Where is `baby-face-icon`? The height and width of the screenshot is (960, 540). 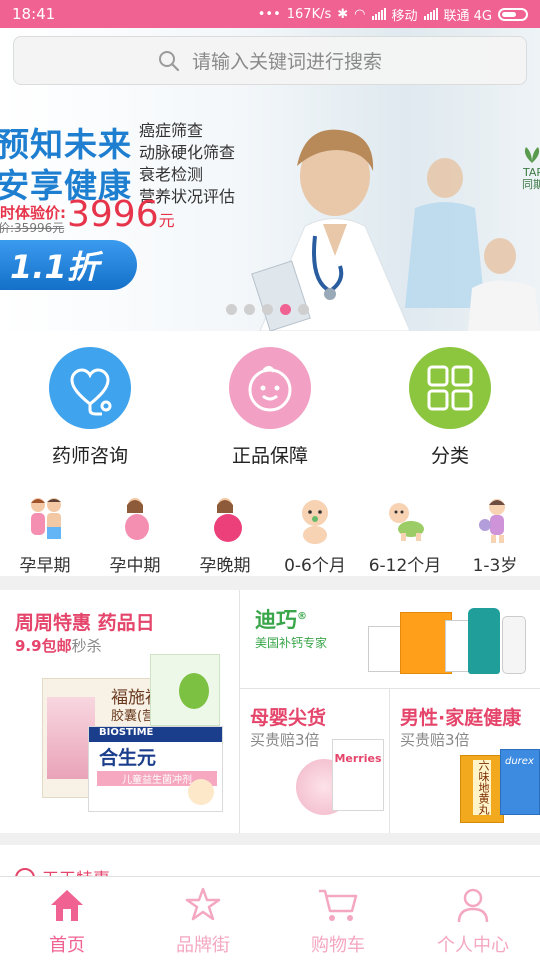
baby-face-icon is located at coordinates (270, 388).